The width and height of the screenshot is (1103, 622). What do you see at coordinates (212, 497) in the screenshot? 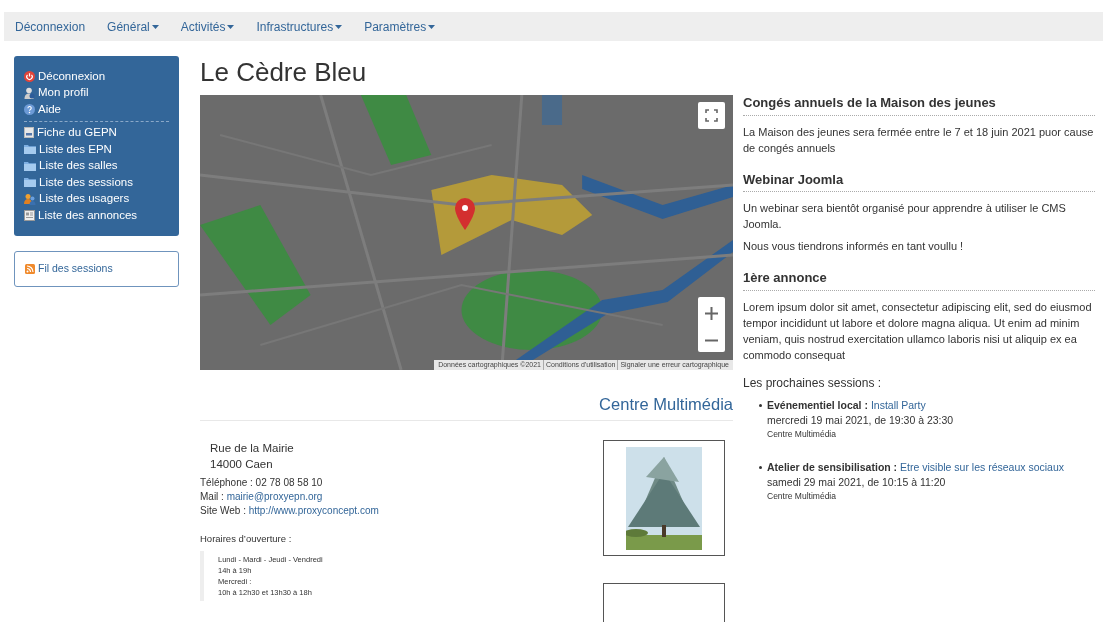
I see `contact-label: Mail :` at bounding box center [212, 497].